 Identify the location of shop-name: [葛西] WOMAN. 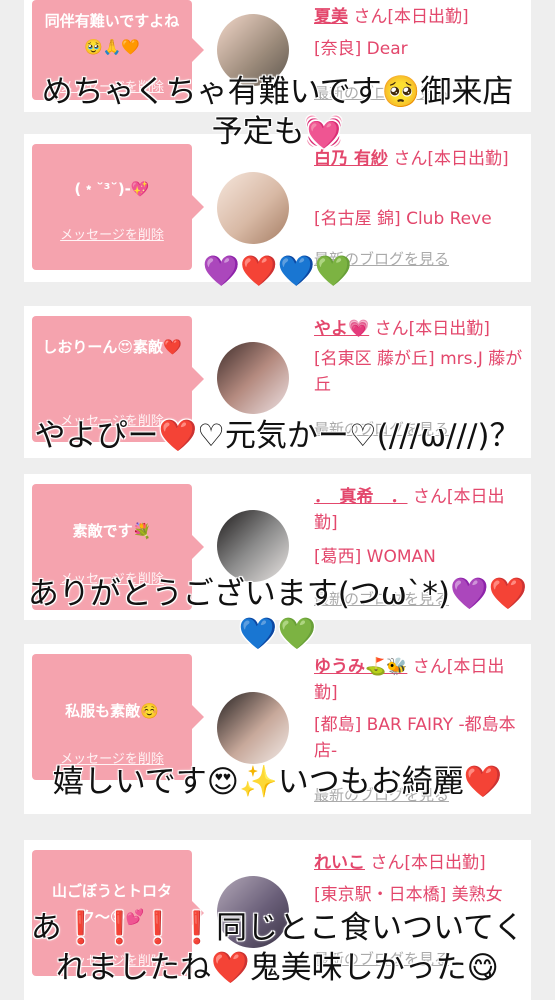
(375, 557).